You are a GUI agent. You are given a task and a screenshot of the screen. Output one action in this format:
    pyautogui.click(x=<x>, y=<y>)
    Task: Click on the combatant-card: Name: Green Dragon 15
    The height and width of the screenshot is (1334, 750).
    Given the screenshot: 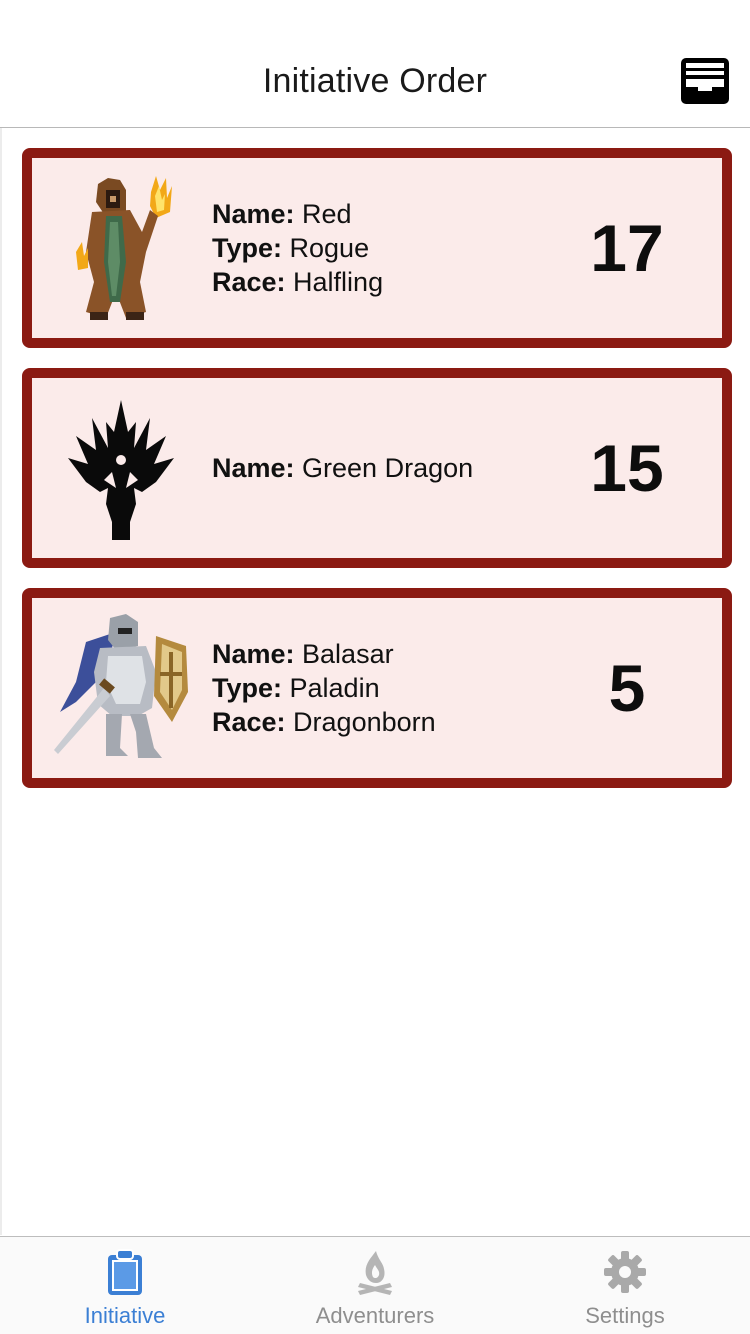 What is the action you would take?
    pyautogui.click(x=377, y=468)
    